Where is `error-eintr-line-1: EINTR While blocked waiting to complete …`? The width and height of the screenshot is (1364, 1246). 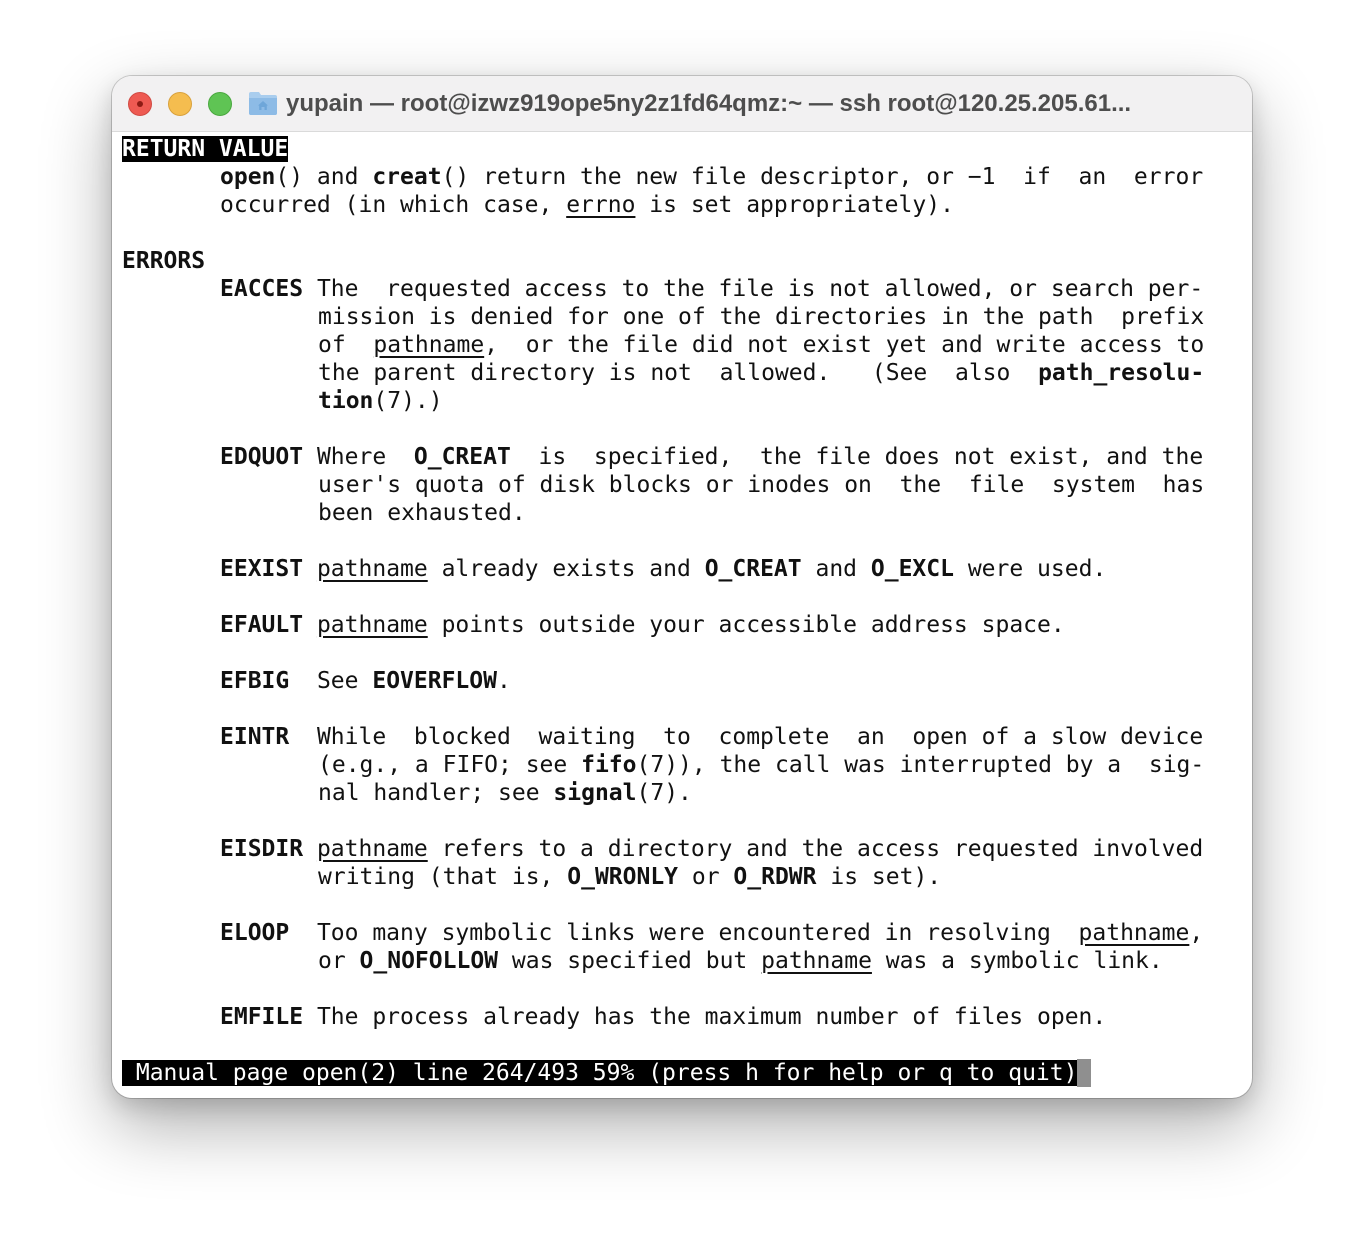 error-eintr-line-1: EINTR While blocked waiting to complete … is located at coordinates (712, 737).